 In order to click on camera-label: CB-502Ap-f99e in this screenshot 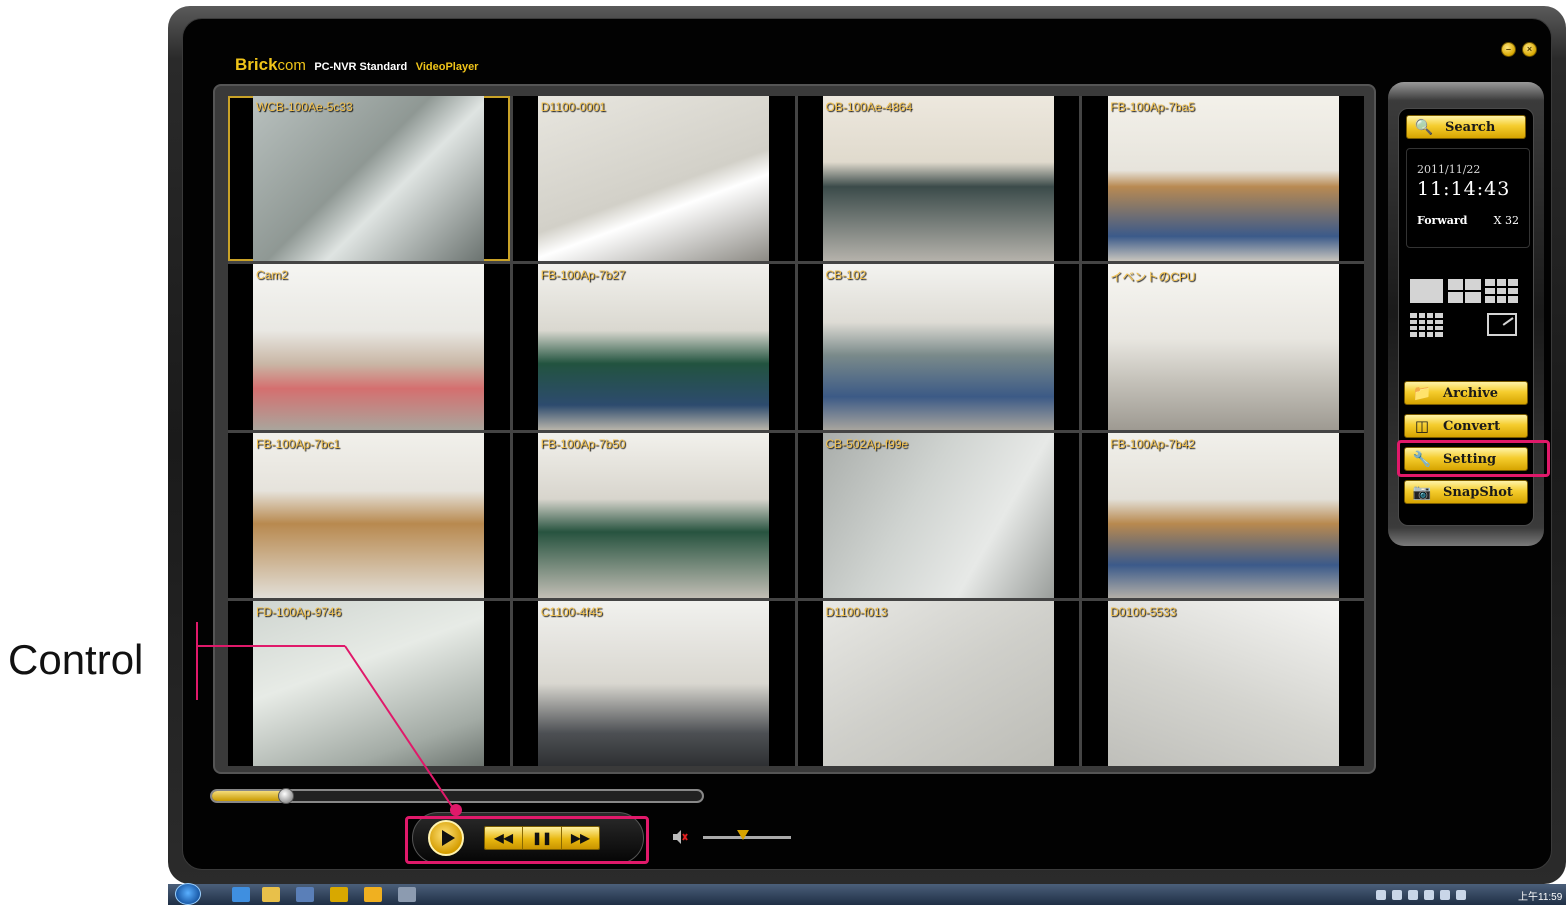, I will do `click(867, 443)`.